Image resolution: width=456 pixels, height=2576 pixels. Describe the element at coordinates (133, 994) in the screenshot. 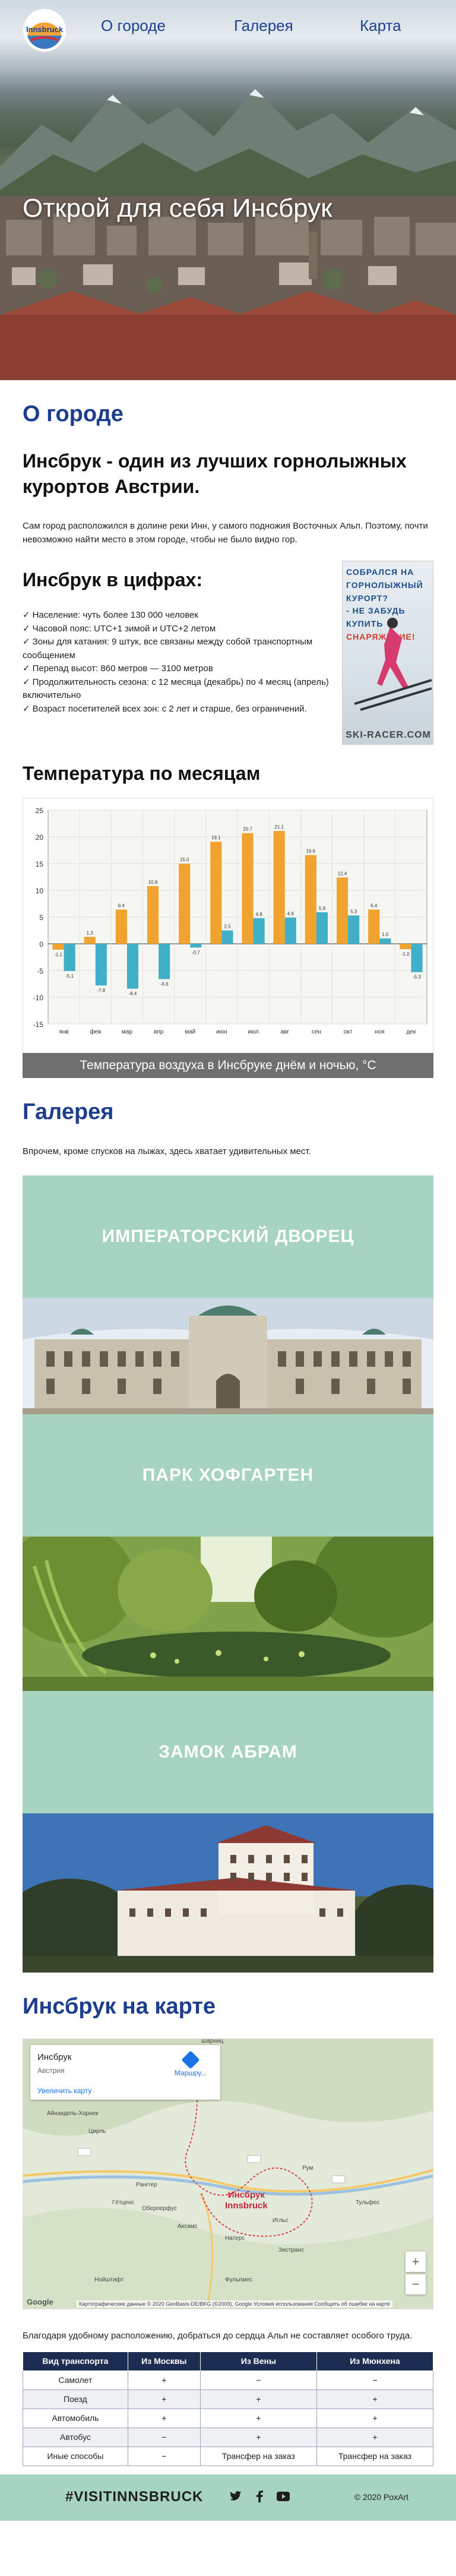

I see `data-label: -8.4` at that location.